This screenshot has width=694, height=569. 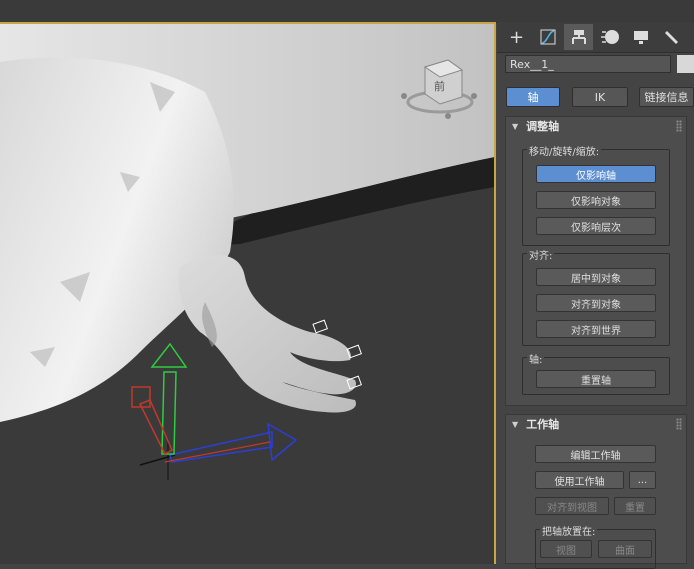 What do you see at coordinates (625, 549) in the screenshot?
I see `surface-button: 曲面` at bounding box center [625, 549].